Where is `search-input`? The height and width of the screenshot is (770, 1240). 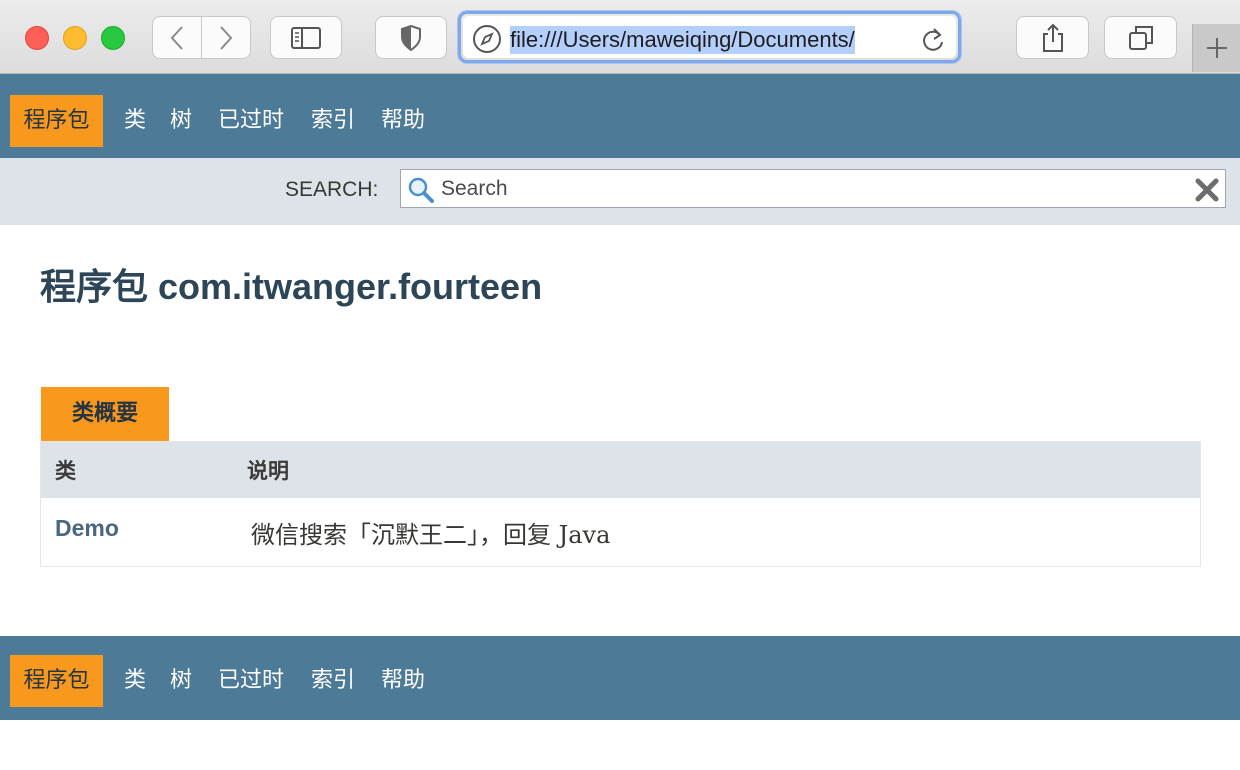
search-input is located at coordinates (811, 188).